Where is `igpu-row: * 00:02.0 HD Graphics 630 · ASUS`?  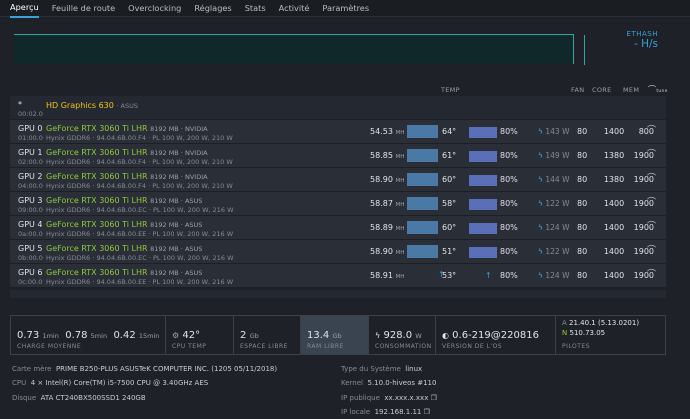
igpu-row: * 00:02.0 HD Graphics 630 · ASUS is located at coordinates (338, 108).